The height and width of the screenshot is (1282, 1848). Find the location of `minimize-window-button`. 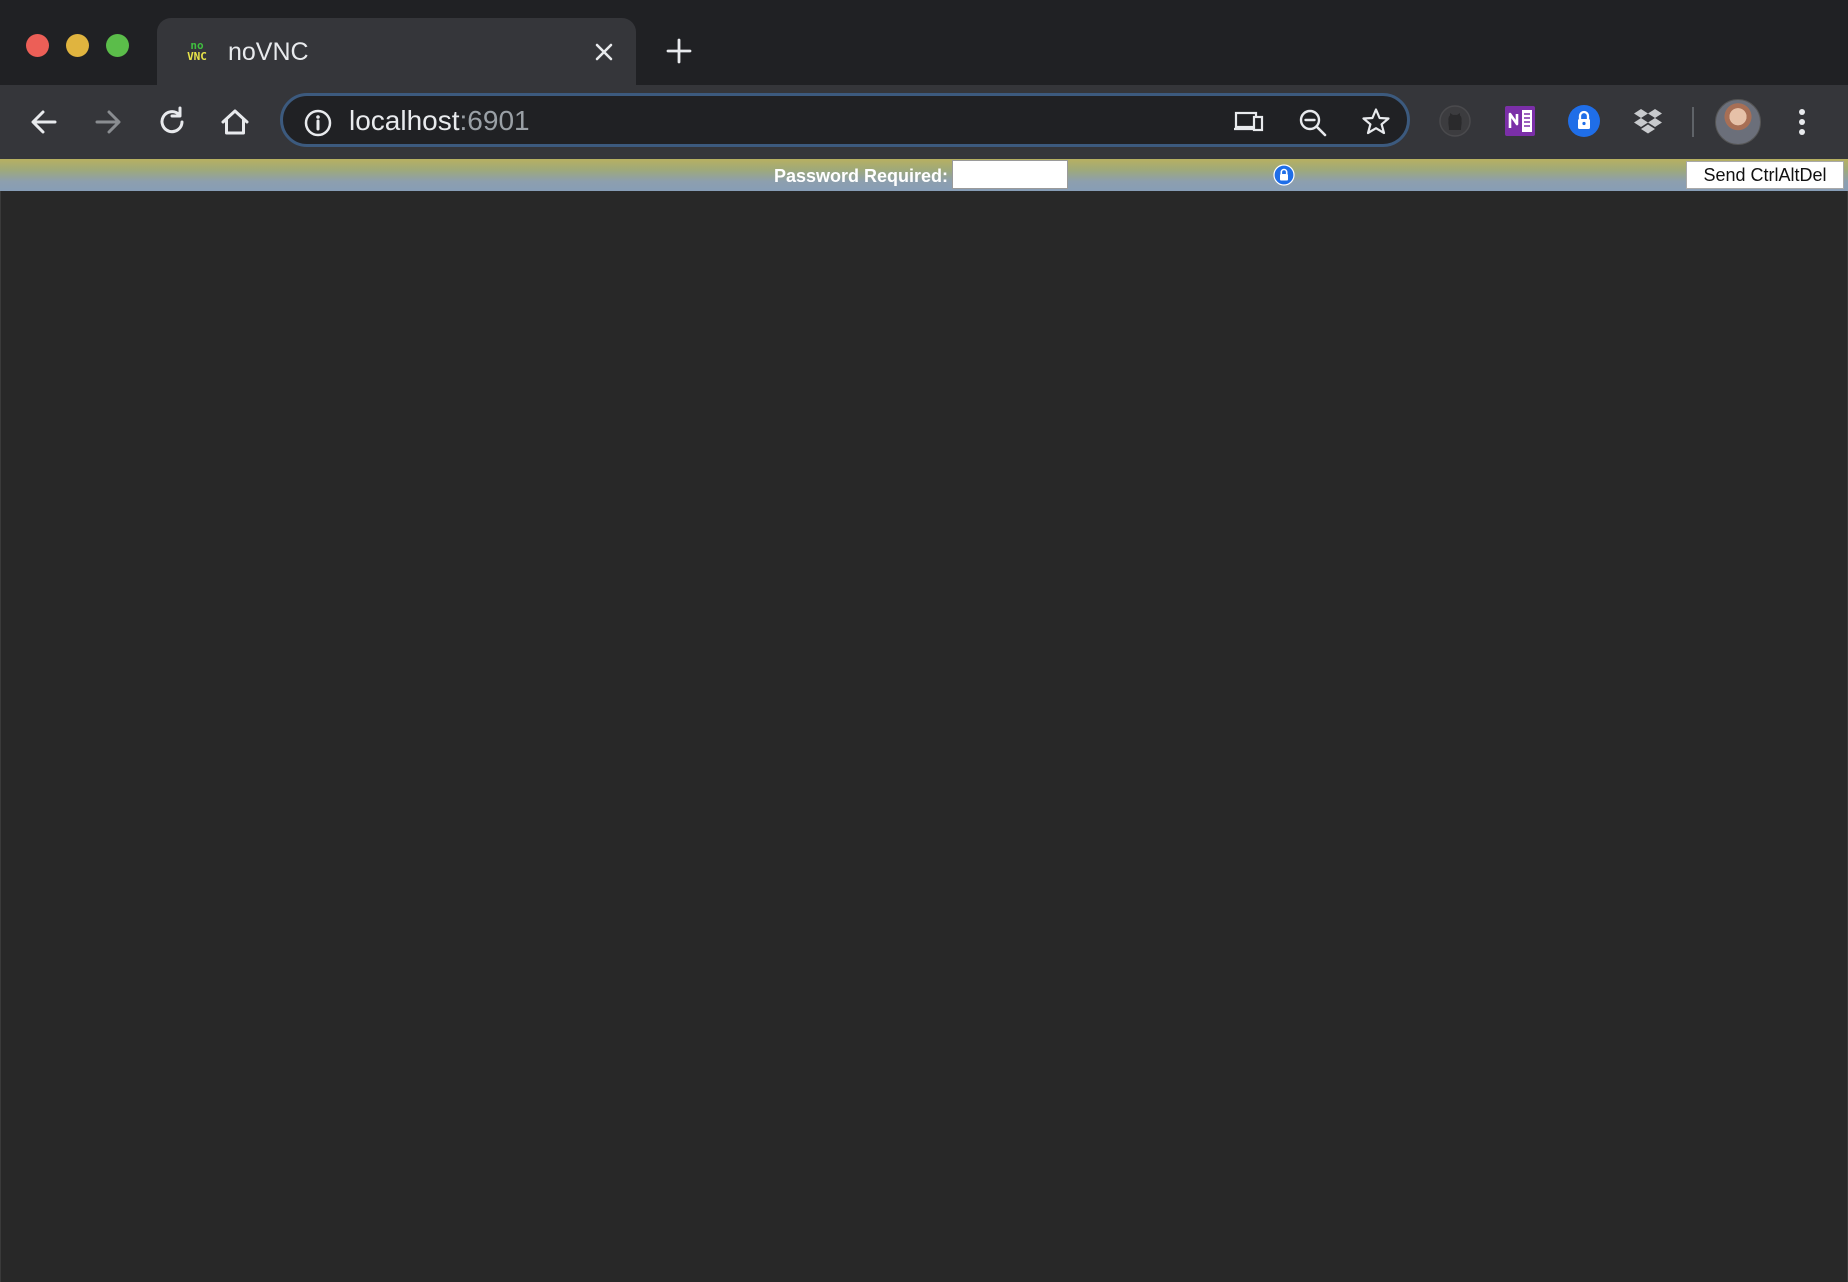

minimize-window-button is located at coordinates (77, 45).